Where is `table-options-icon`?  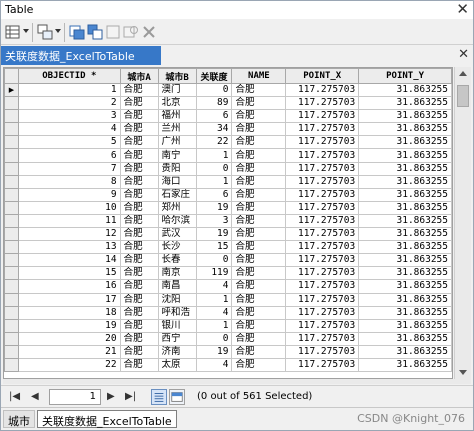 table-options-icon is located at coordinates (13, 32).